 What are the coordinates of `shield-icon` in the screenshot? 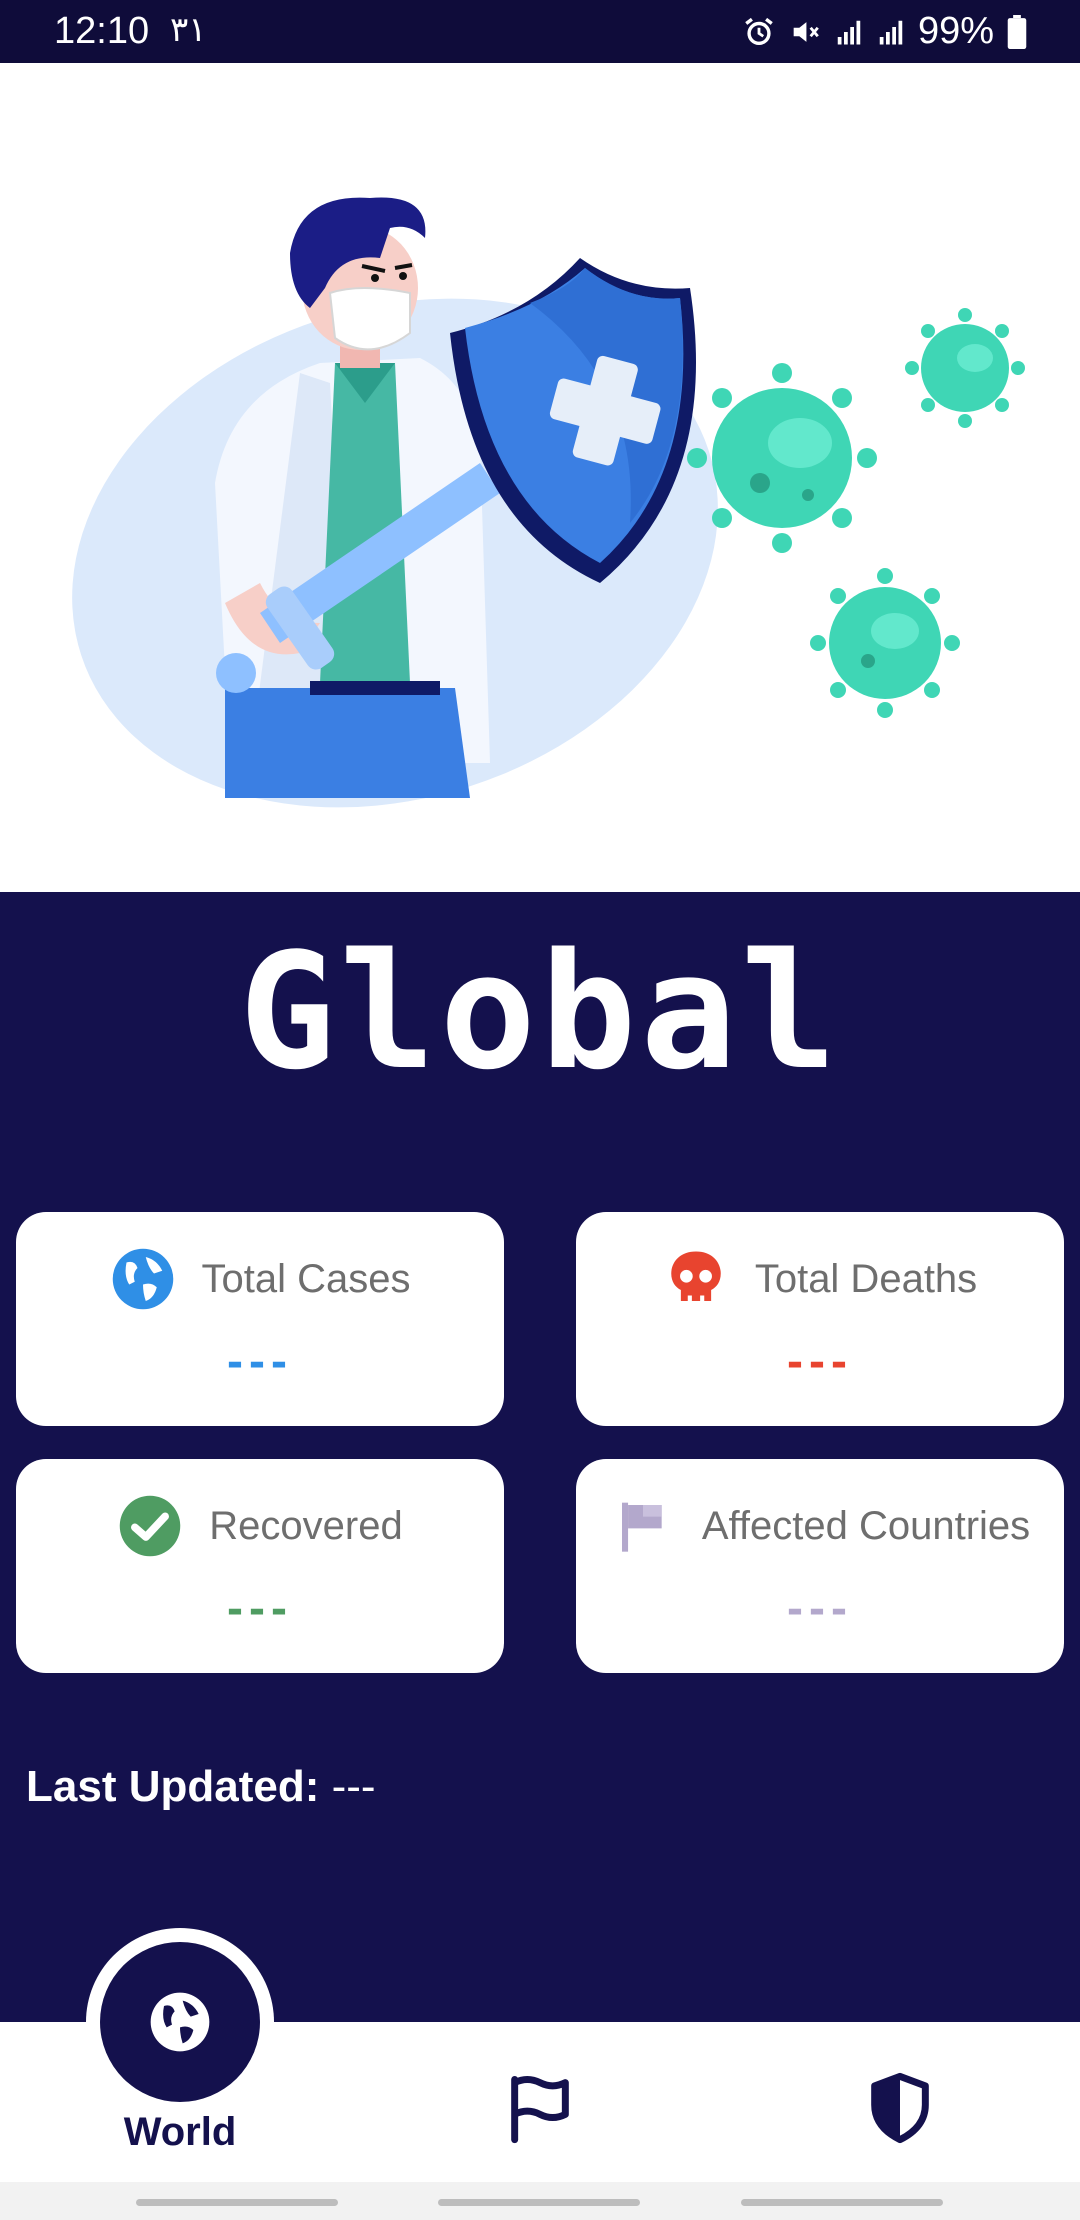 It's located at (900, 2108).